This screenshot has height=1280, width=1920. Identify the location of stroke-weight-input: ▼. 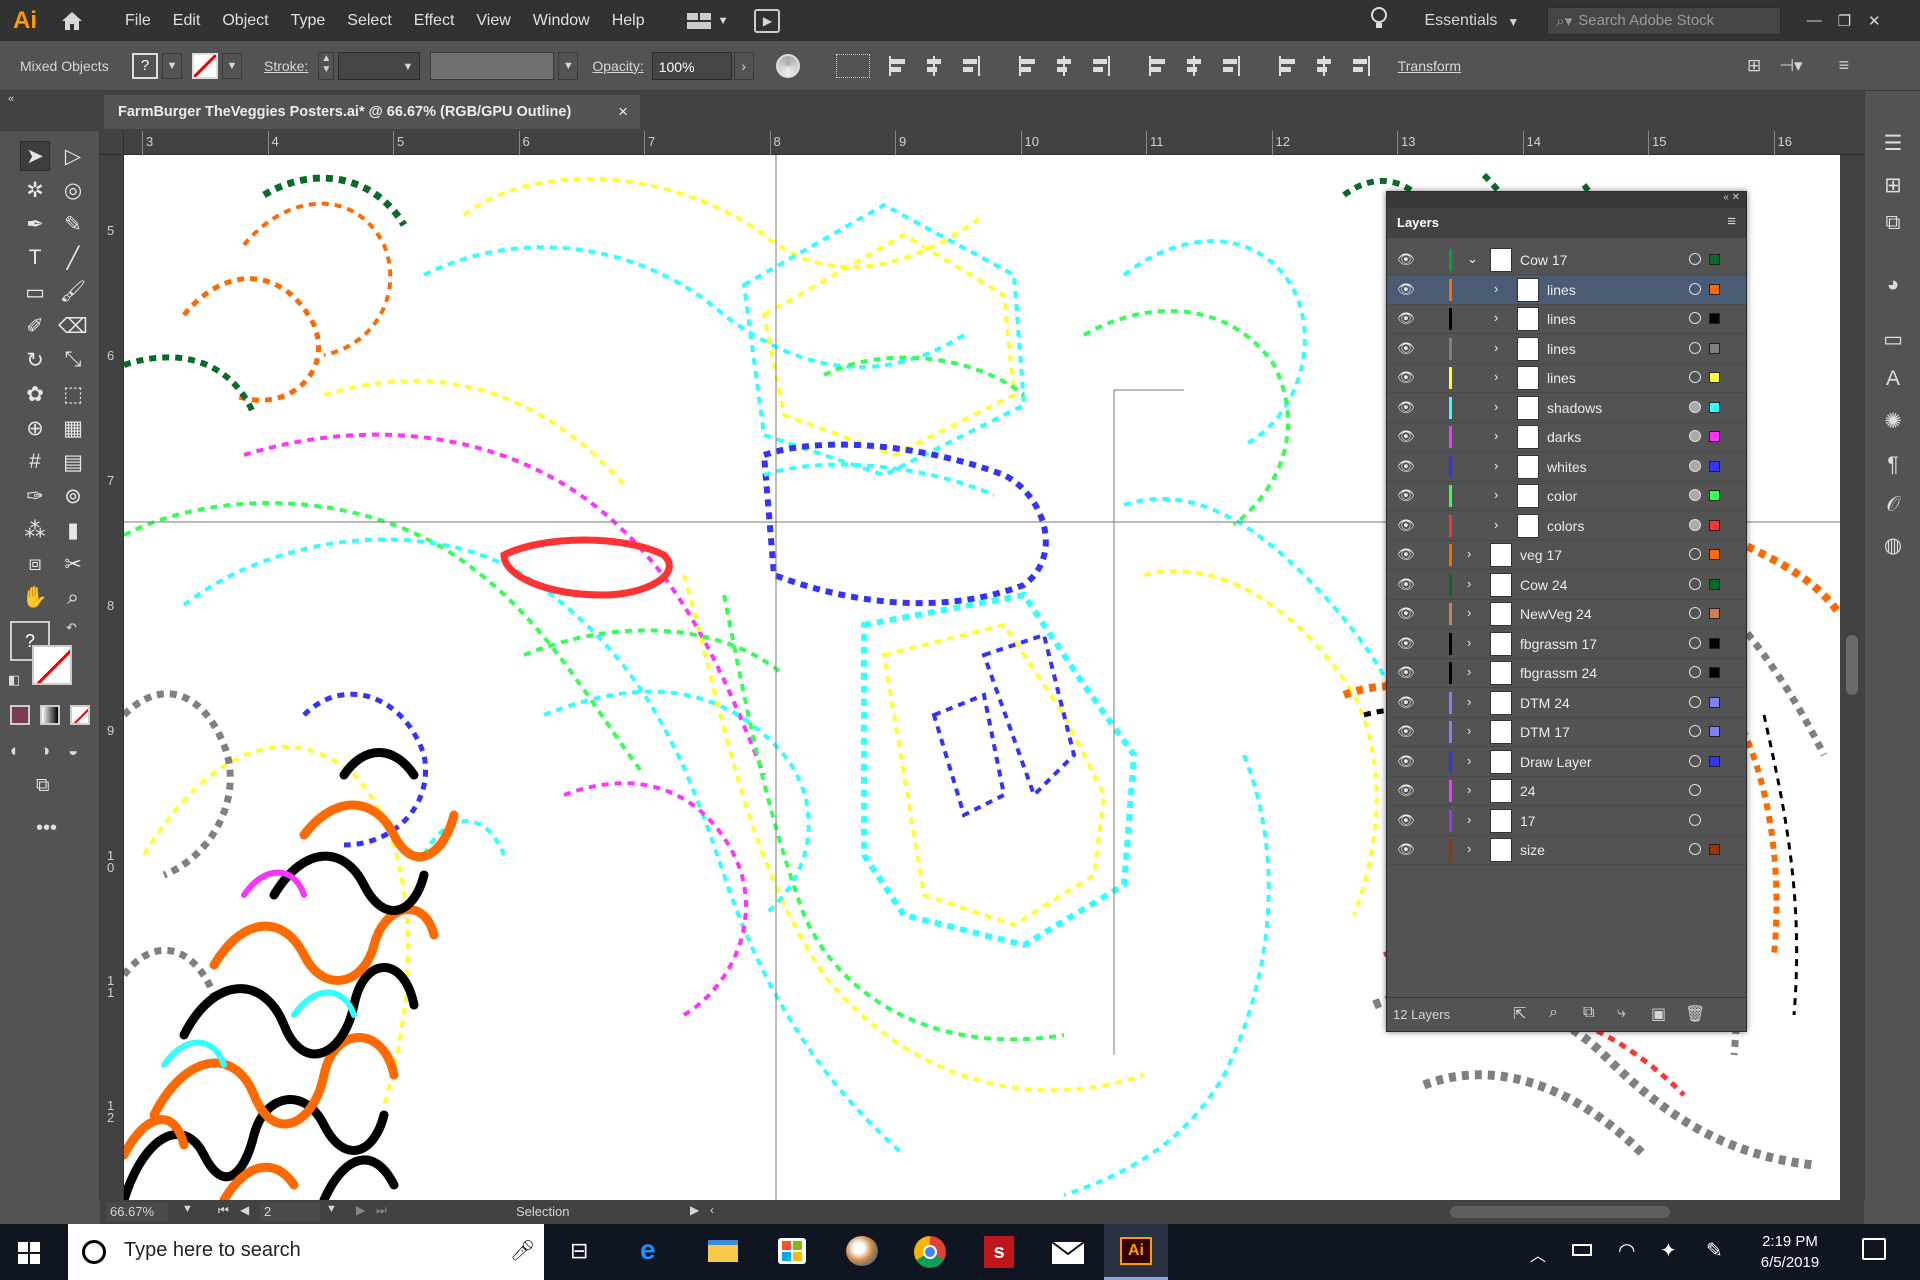
(379, 65).